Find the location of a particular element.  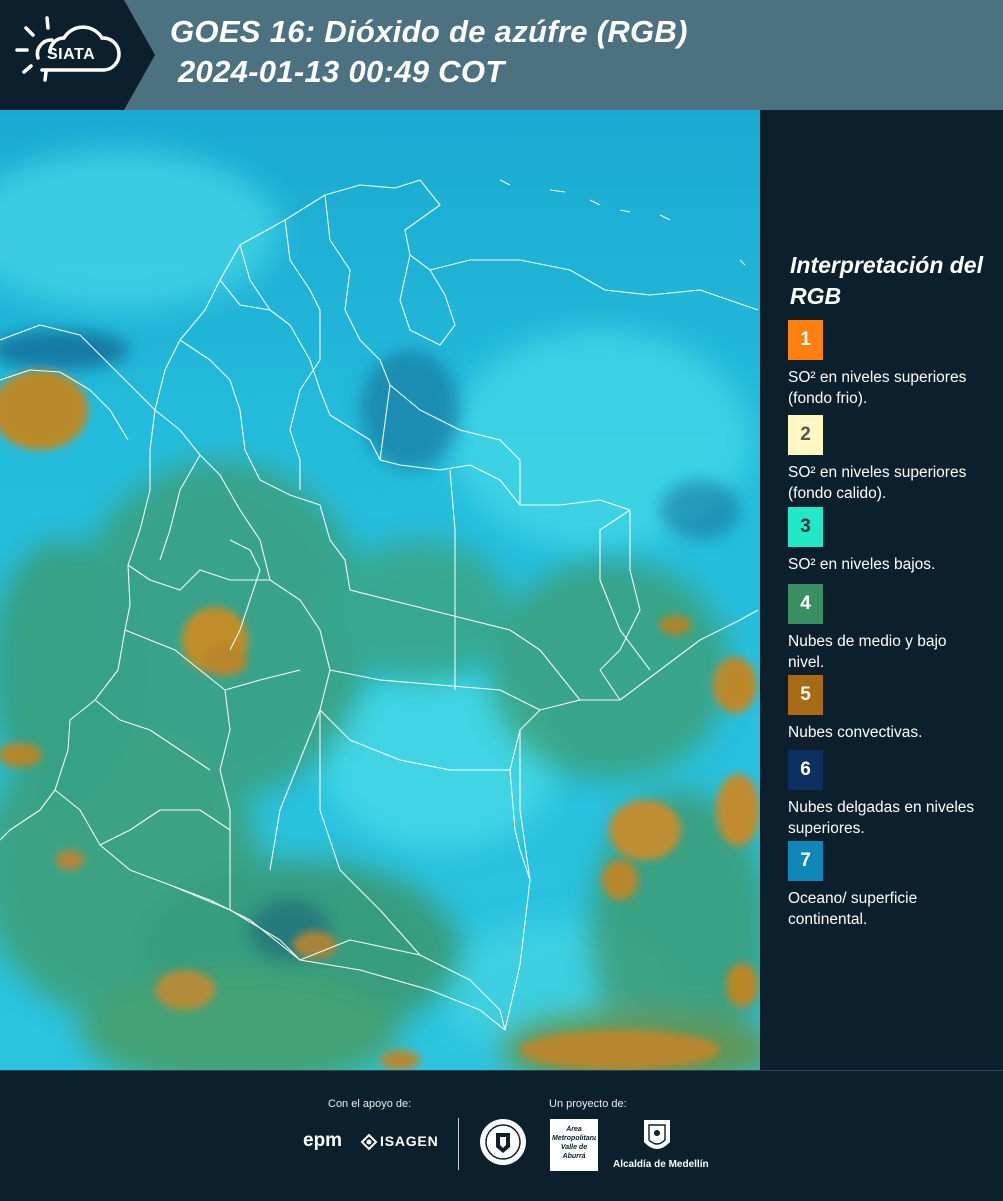

siata-logo-text: SIATA is located at coordinates (71, 54).